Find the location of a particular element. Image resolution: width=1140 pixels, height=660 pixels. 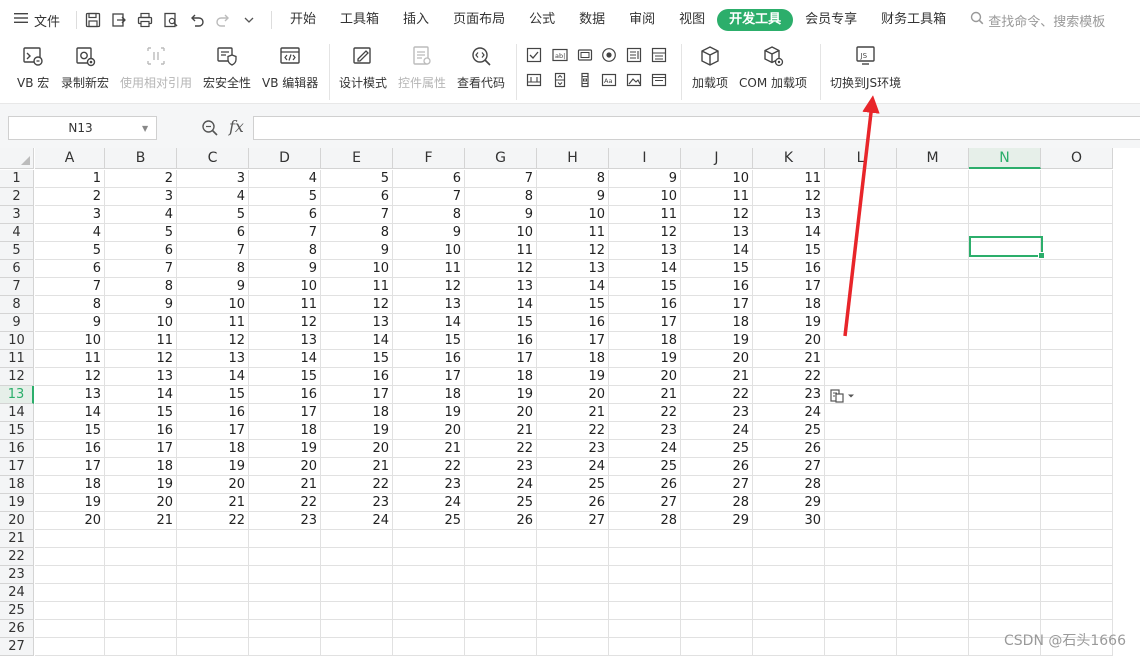

cell: 22 is located at coordinates (717, 395).